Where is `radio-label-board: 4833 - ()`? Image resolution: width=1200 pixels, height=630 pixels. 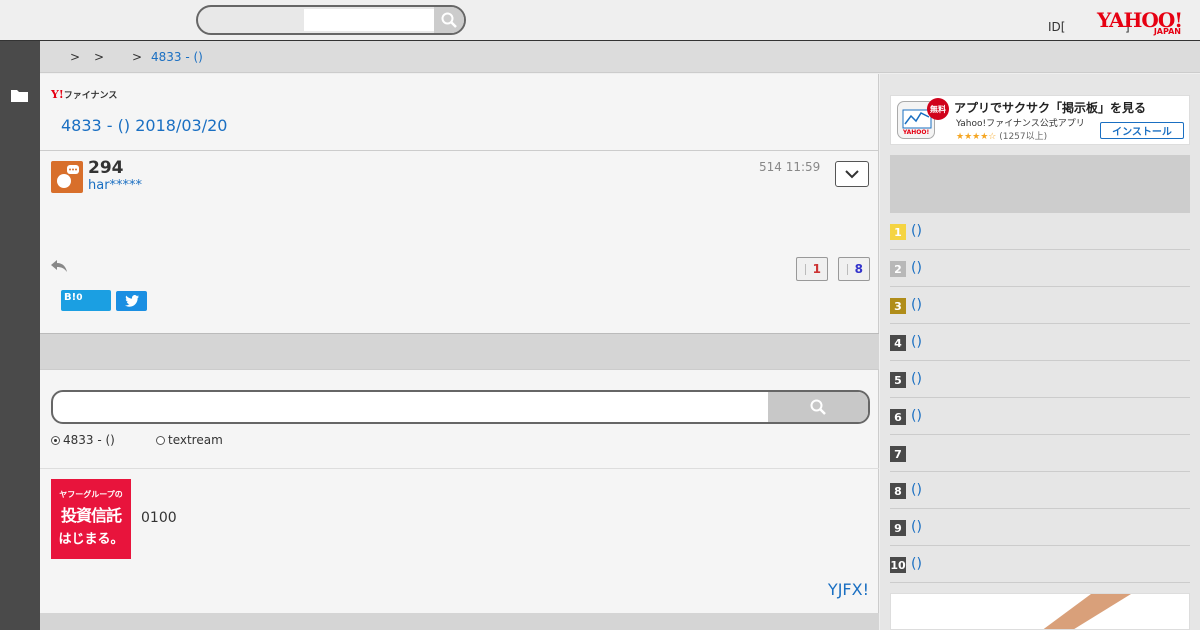
radio-label-board: 4833 - () is located at coordinates (89, 440).